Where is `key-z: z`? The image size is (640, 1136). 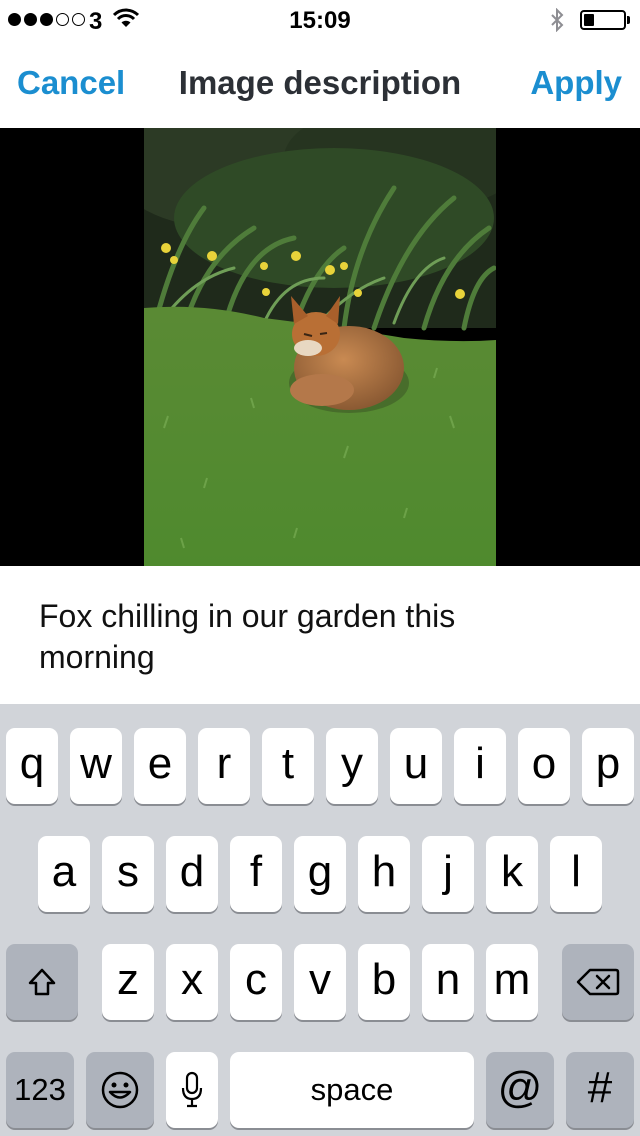
key-z: z is located at coordinates (128, 982).